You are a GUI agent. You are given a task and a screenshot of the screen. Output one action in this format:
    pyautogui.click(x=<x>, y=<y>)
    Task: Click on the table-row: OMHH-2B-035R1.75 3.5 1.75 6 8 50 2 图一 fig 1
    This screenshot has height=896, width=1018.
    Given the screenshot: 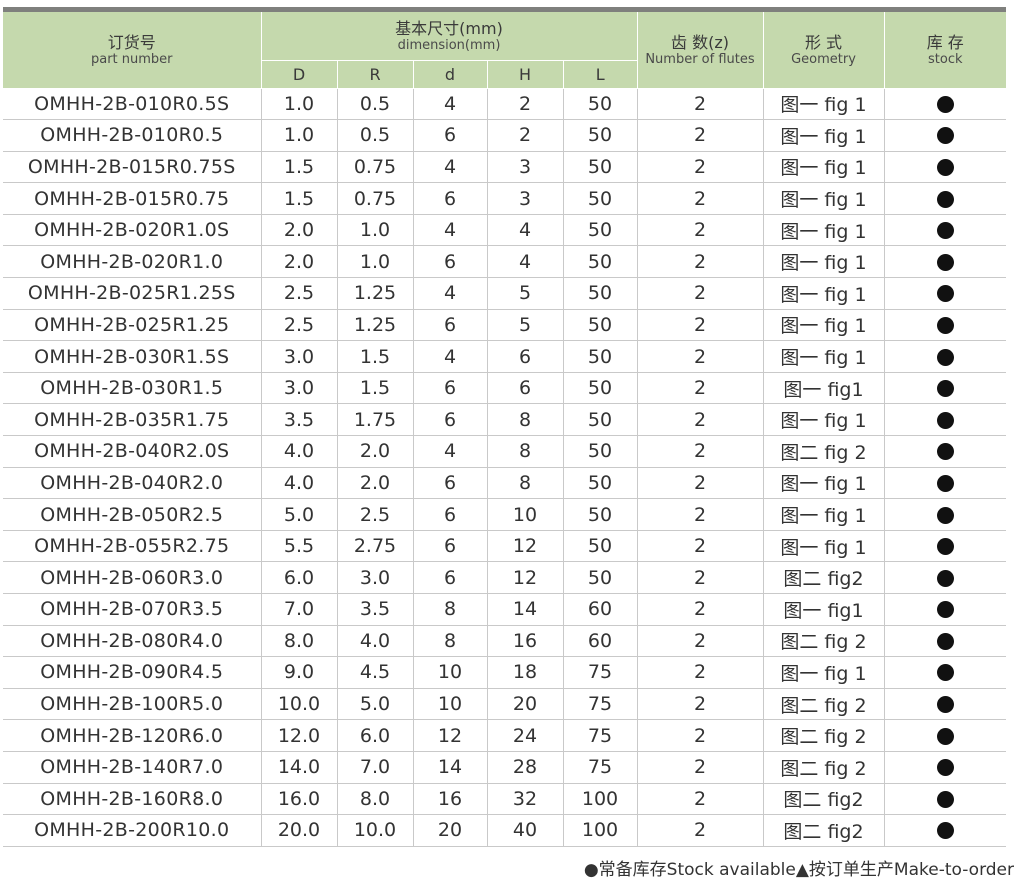 What is the action you would take?
    pyautogui.click(x=504, y=420)
    